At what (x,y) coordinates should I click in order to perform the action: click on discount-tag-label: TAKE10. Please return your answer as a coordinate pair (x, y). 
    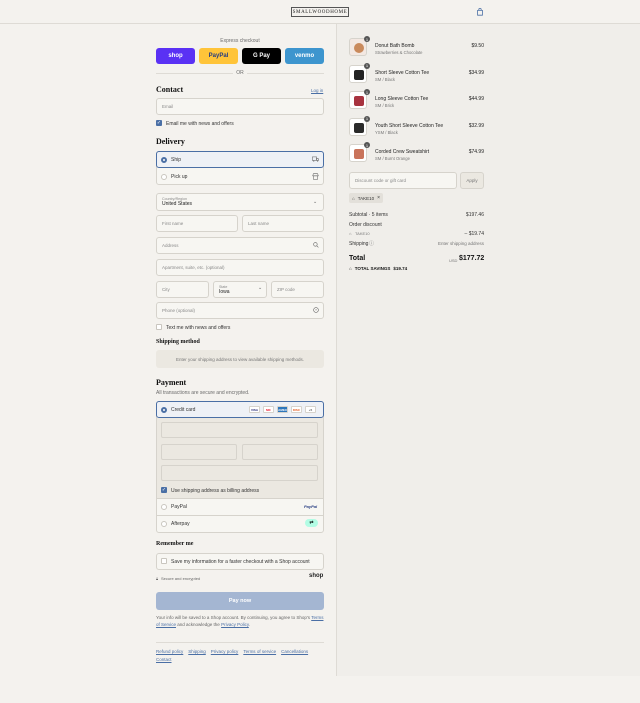
    Looking at the image, I should click on (366, 198).